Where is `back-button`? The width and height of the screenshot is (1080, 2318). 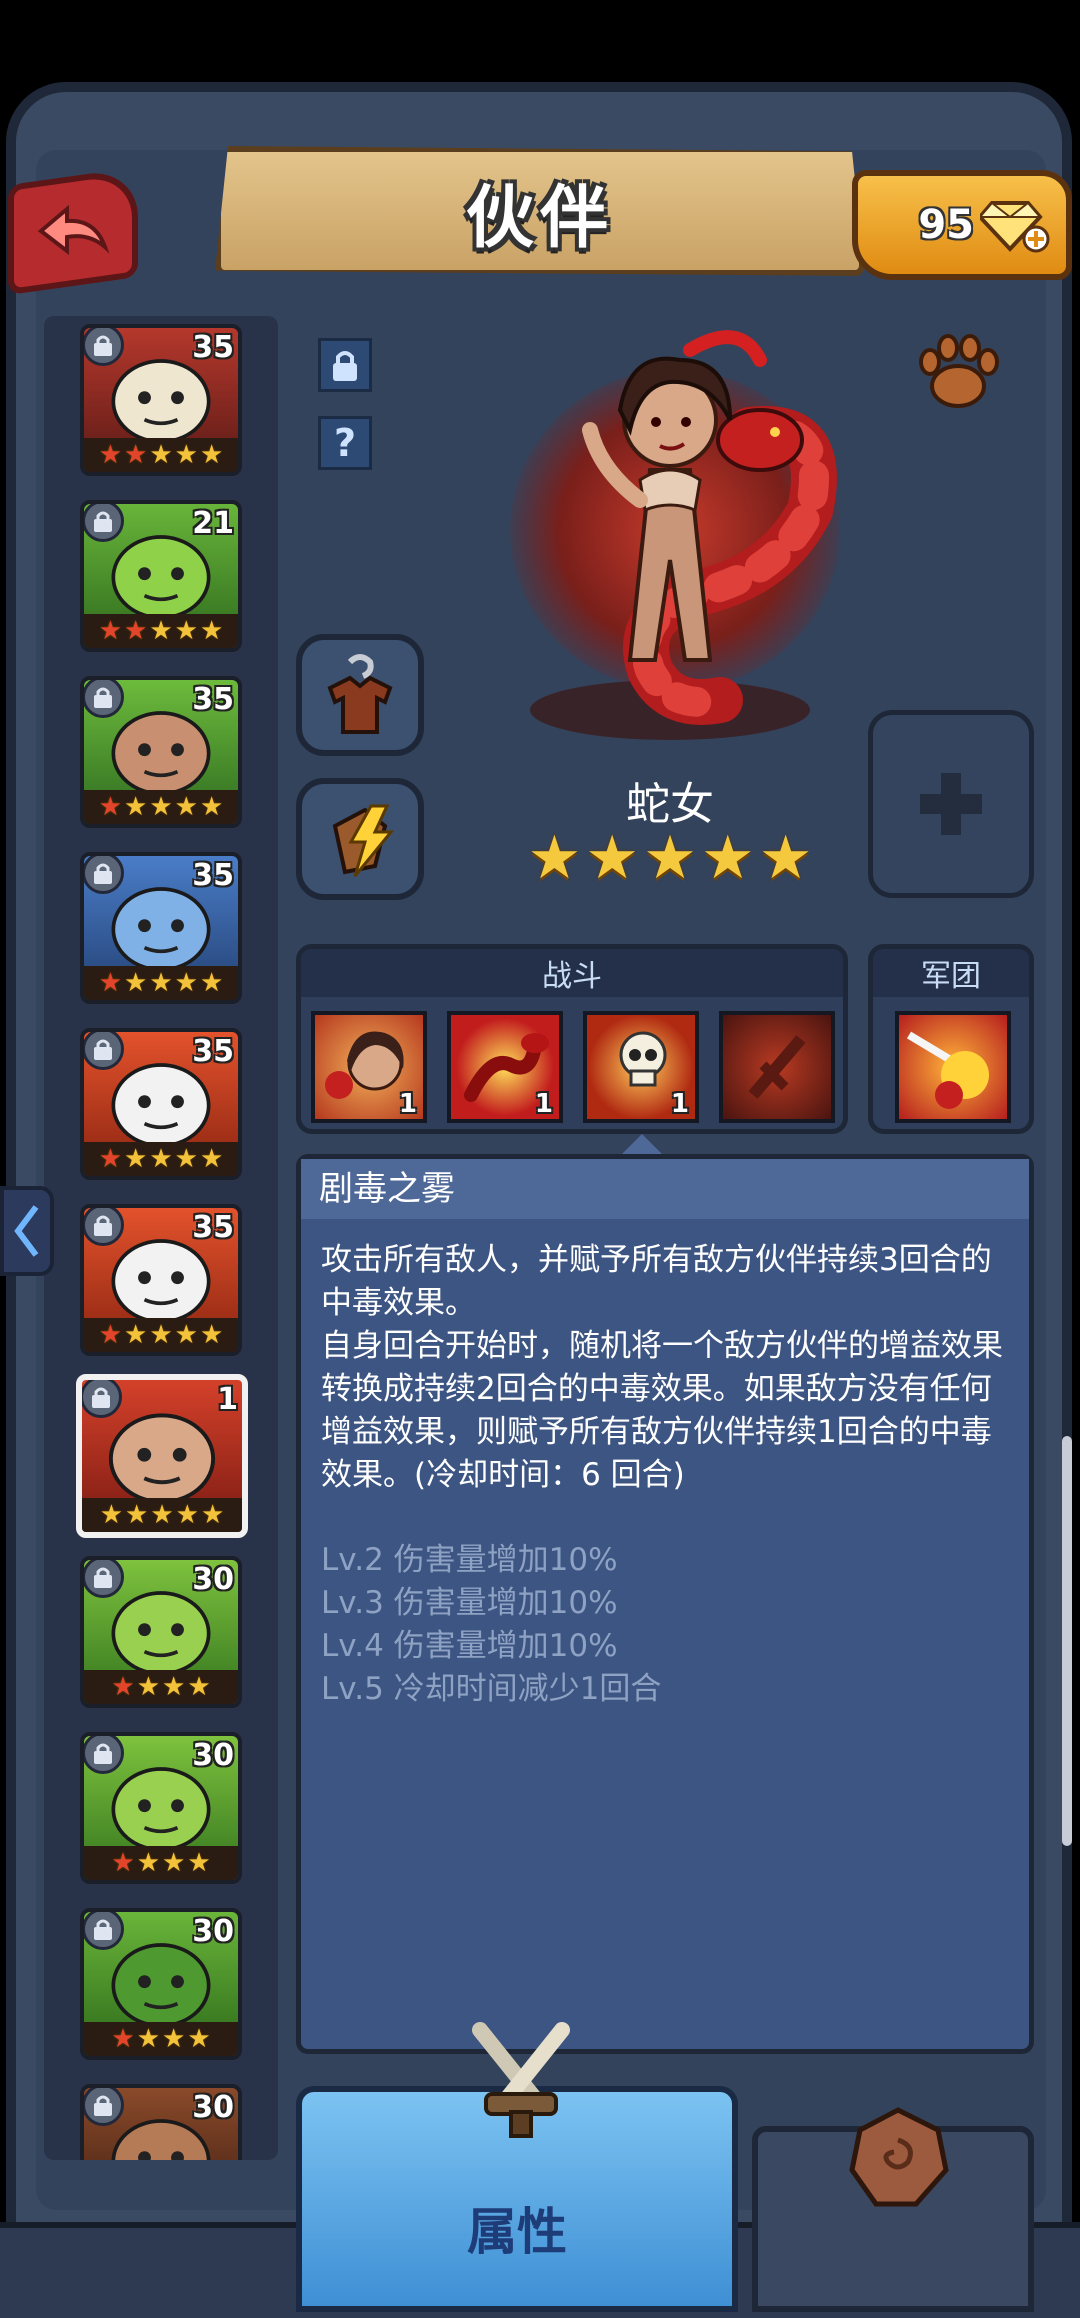 back-button is located at coordinates (73, 231).